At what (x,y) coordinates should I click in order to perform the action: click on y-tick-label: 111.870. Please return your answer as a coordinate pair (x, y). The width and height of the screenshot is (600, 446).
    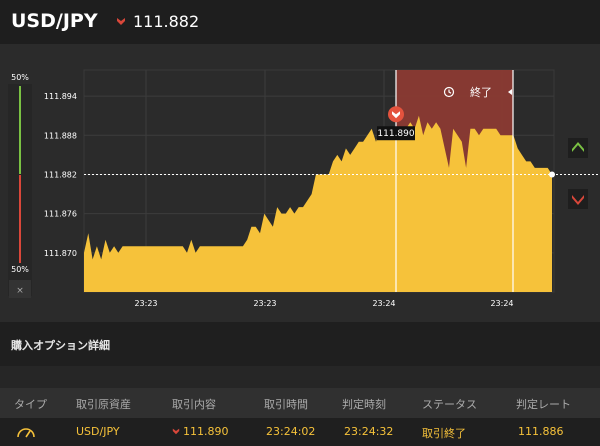
    Looking at the image, I should click on (60, 253).